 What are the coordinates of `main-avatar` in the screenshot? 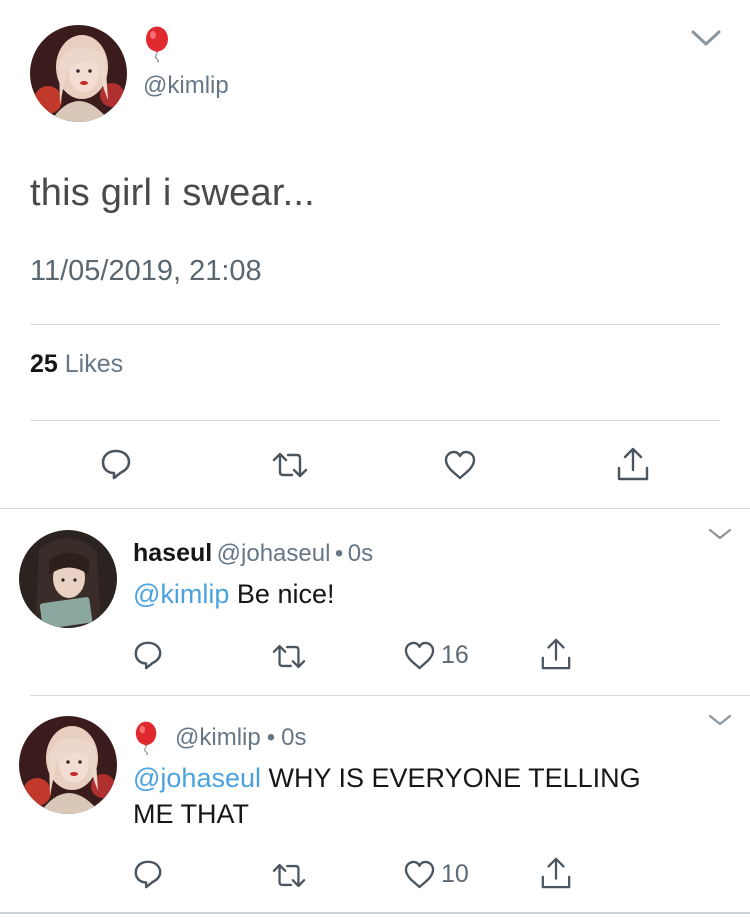 It's located at (78, 73).